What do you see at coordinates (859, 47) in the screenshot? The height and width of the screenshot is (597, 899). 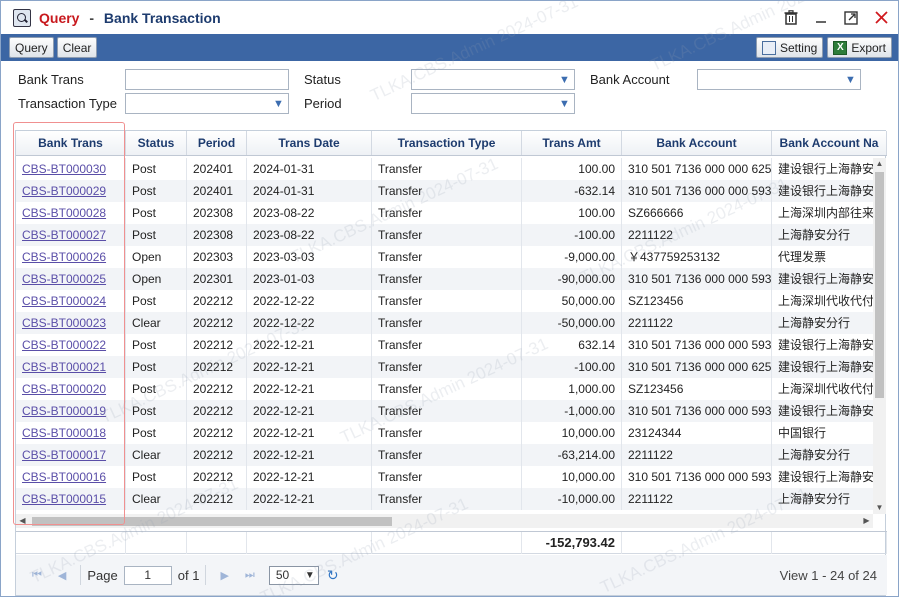 I see `export-button: X Export` at bounding box center [859, 47].